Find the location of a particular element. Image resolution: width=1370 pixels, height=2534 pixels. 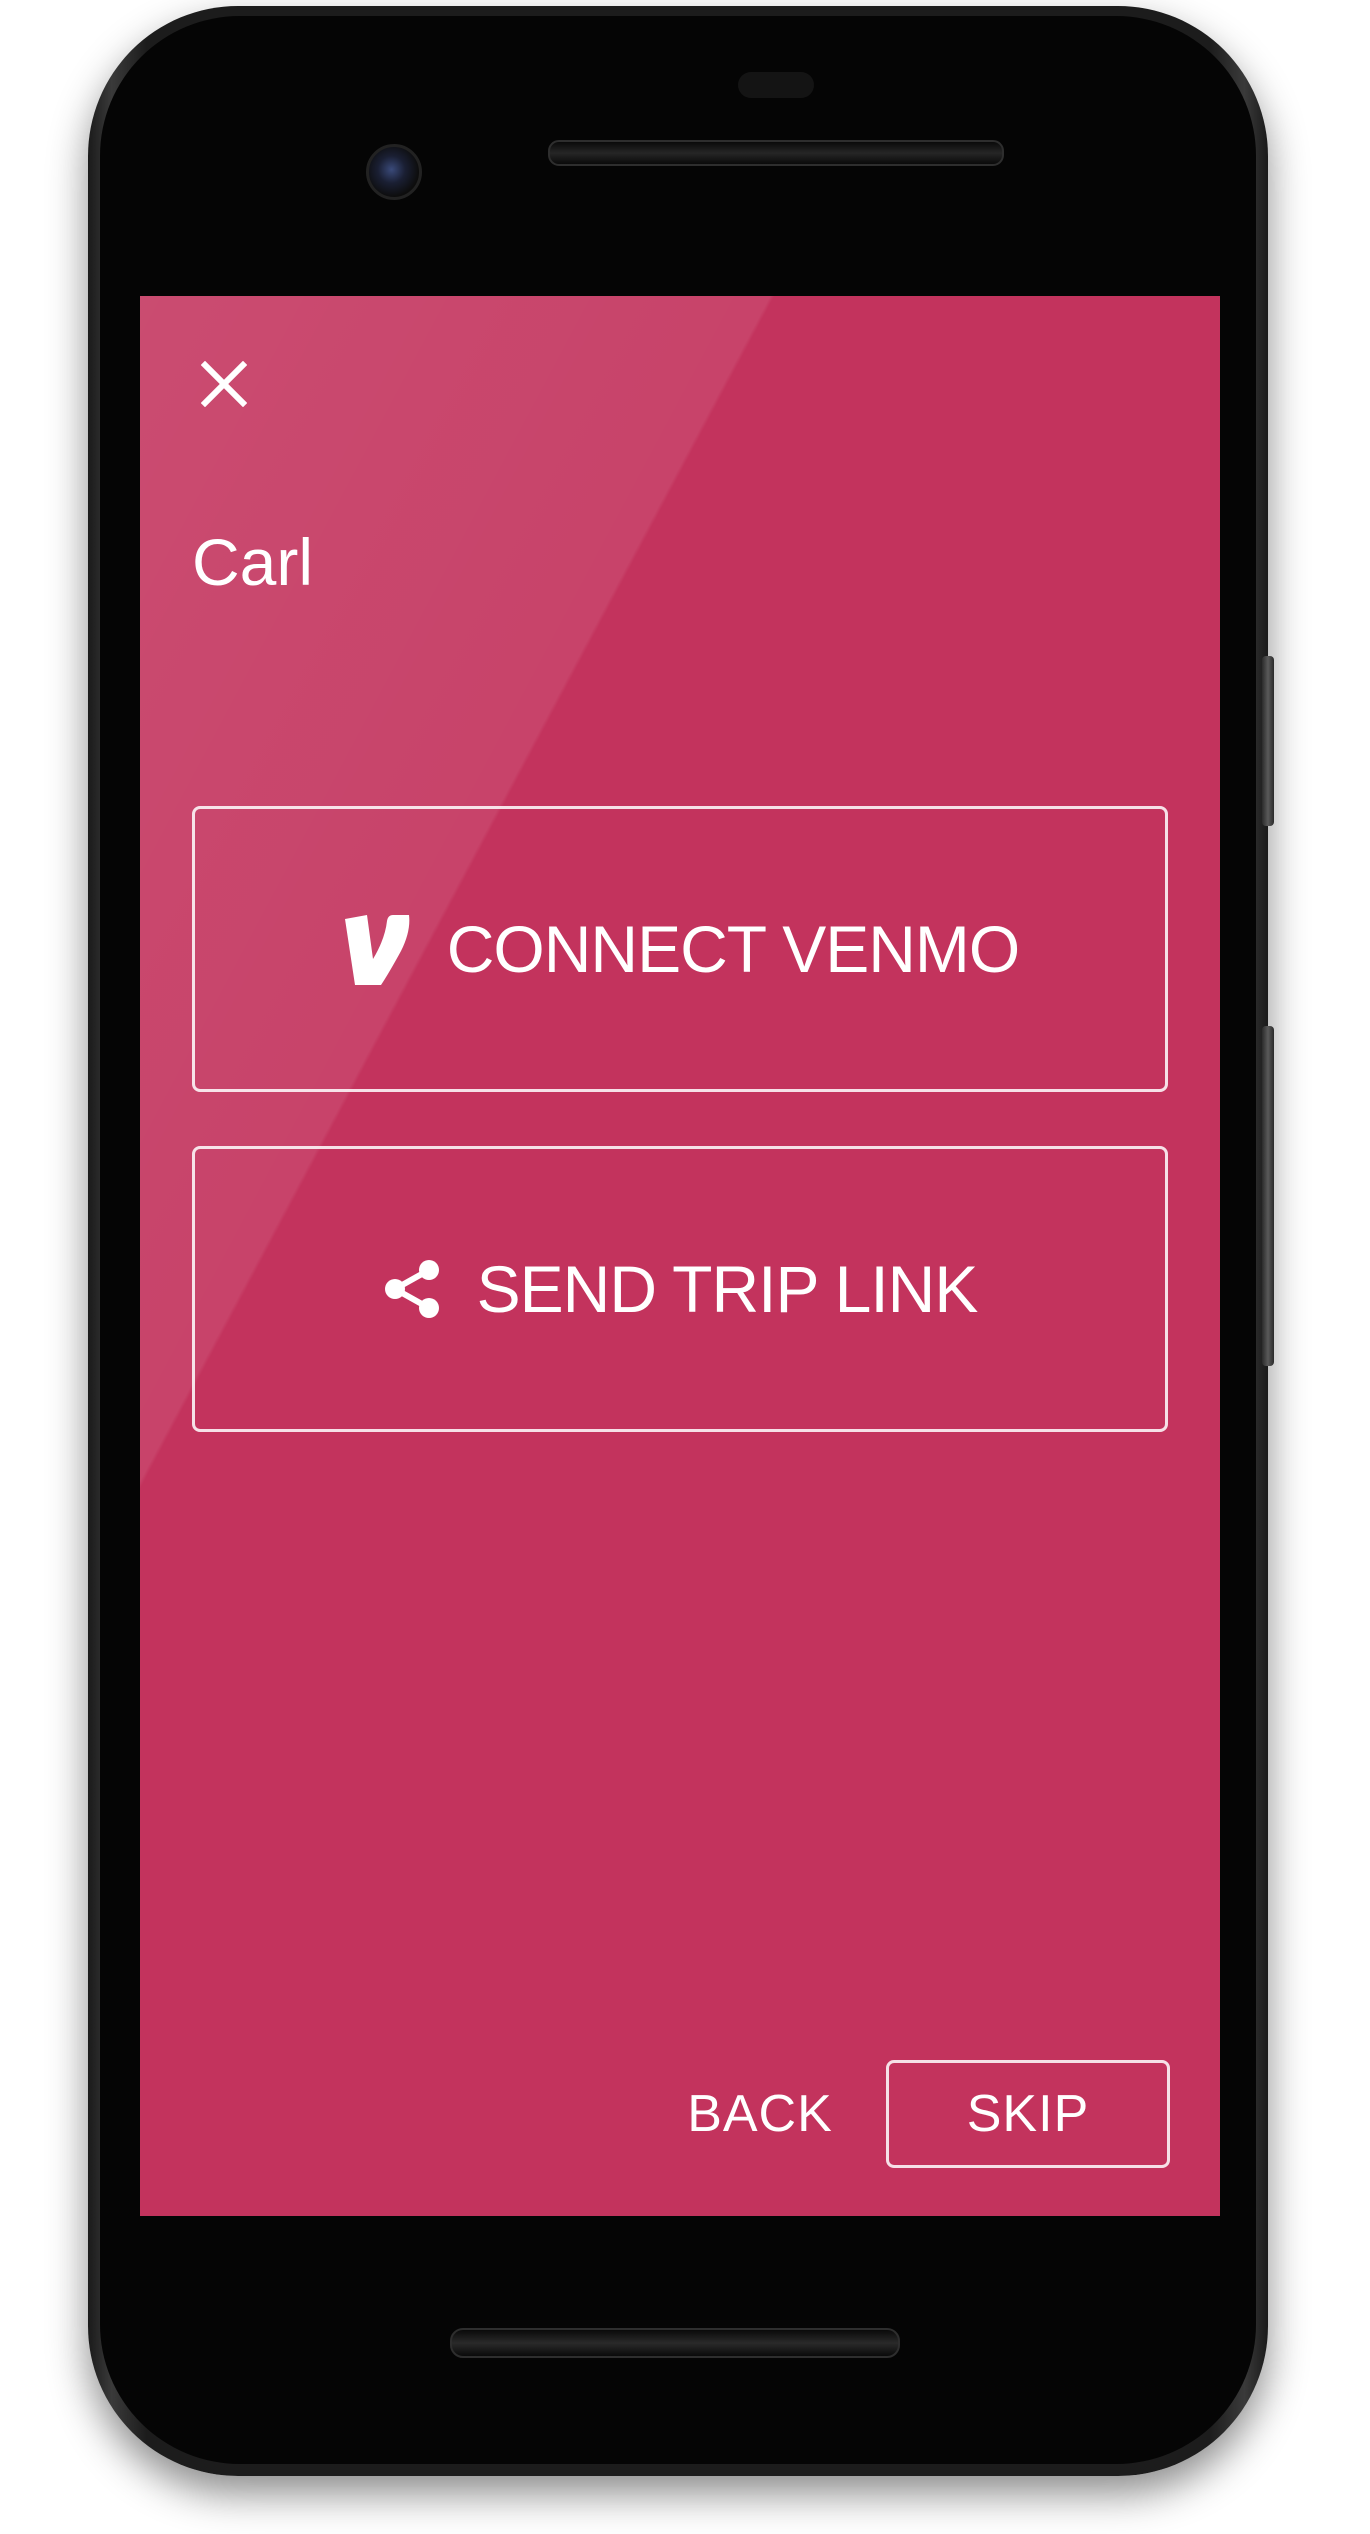

connect-venmo-button: CONNECT VENMO is located at coordinates (680, 949).